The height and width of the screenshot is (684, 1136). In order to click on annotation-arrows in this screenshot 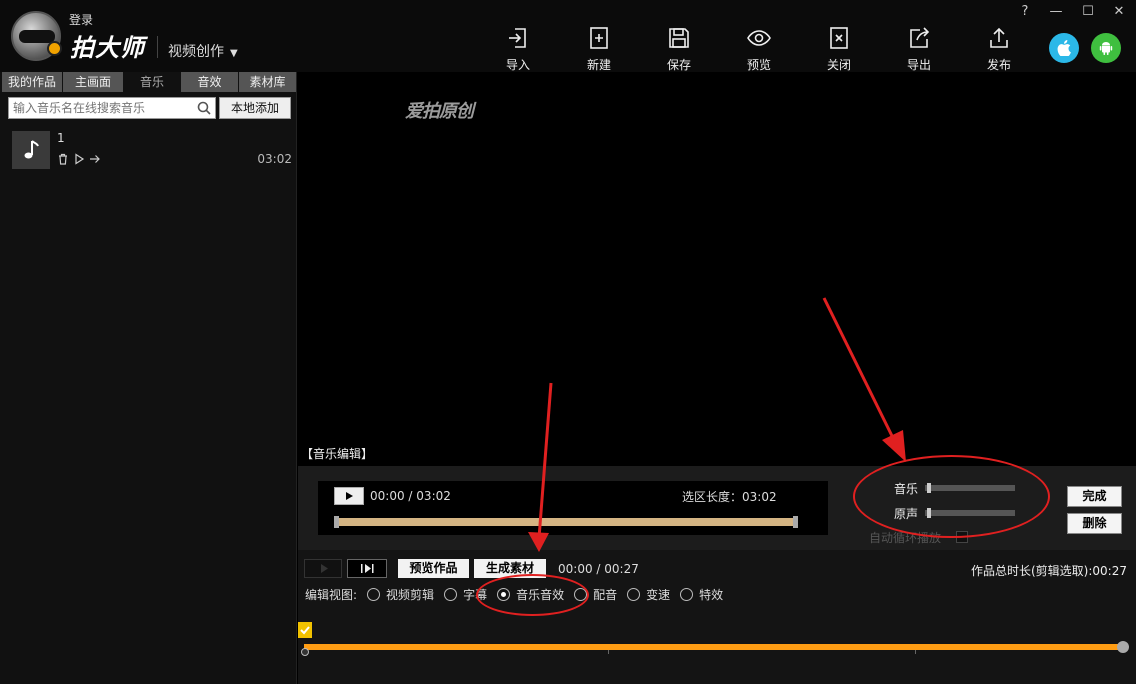, I will do `click(717, 424)`.